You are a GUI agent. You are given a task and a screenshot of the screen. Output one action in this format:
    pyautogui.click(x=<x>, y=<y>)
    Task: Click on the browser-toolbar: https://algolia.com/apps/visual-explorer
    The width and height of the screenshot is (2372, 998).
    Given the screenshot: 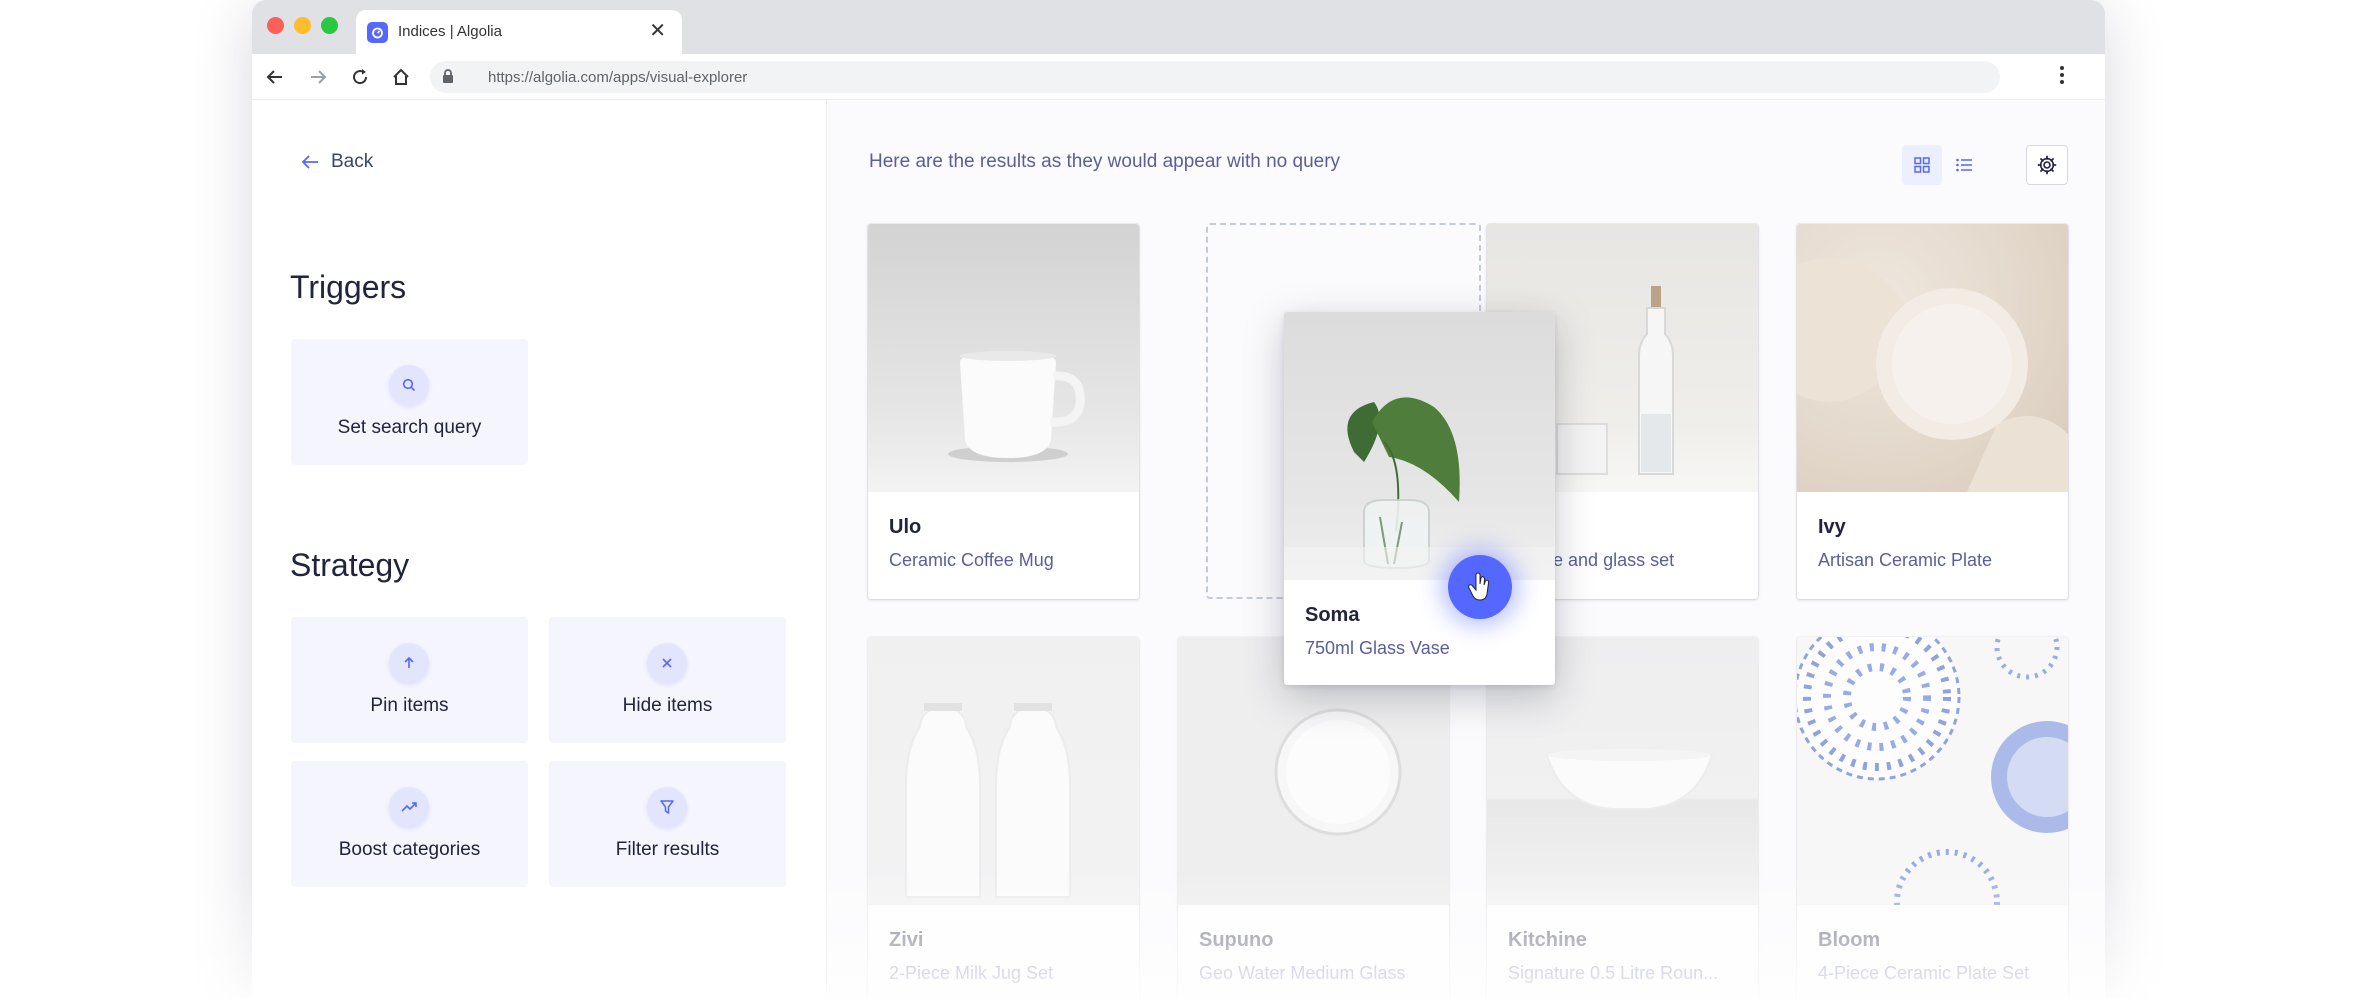 What is the action you would take?
    pyautogui.click(x=1178, y=77)
    